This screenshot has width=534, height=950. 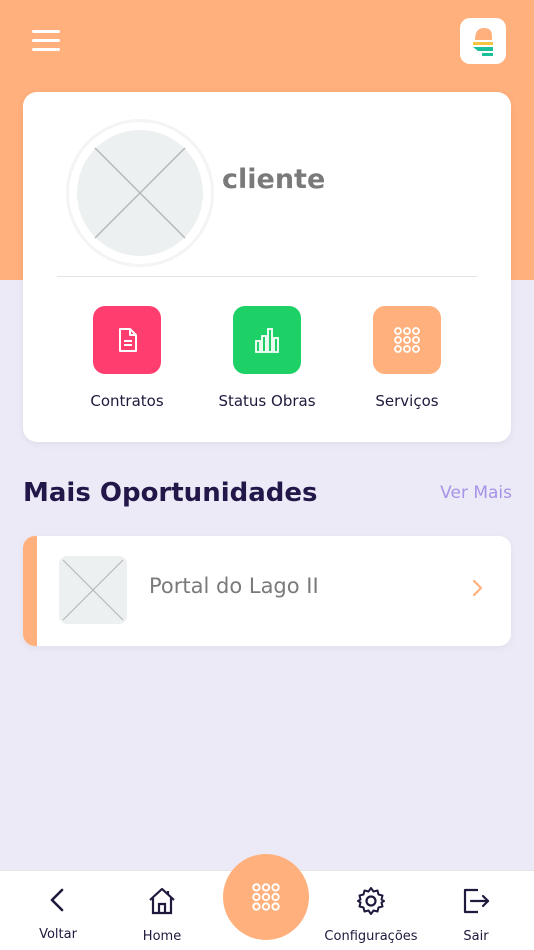 I want to click on nav-home-label: Home, so click(x=162, y=936).